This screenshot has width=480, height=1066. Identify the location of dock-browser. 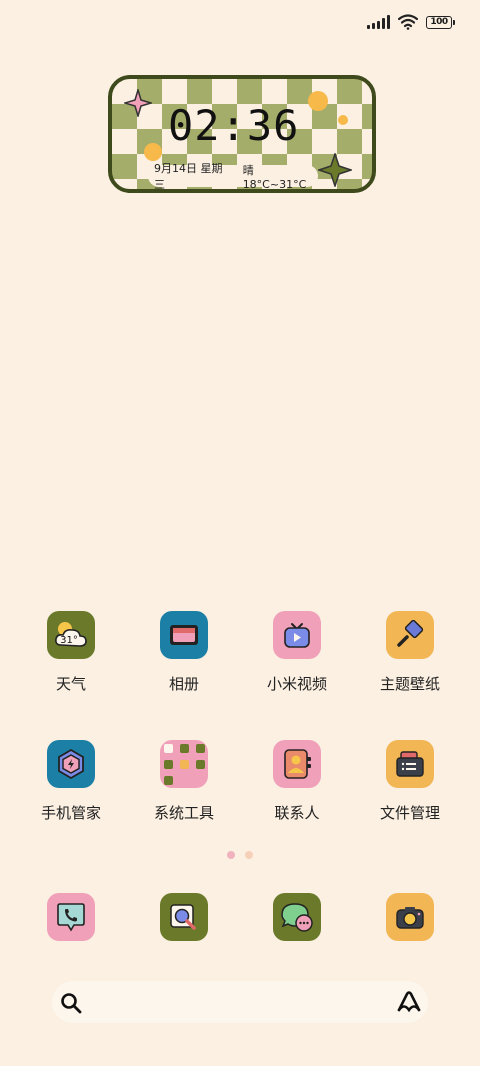
(184, 917).